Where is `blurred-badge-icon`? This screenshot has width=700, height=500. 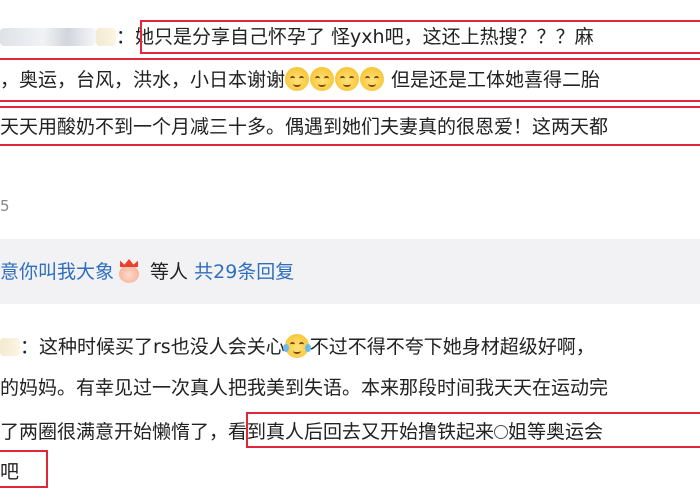 blurred-badge-icon is located at coordinates (106, 37).